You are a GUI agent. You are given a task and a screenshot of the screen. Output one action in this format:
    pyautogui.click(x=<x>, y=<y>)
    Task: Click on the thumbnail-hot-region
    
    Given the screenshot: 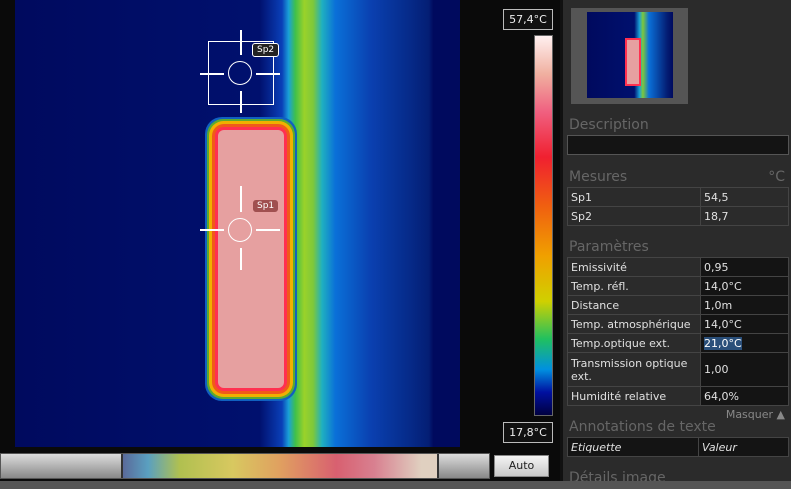 What is the action you would take?
    pyautogui.click(x=633, y=62)
    